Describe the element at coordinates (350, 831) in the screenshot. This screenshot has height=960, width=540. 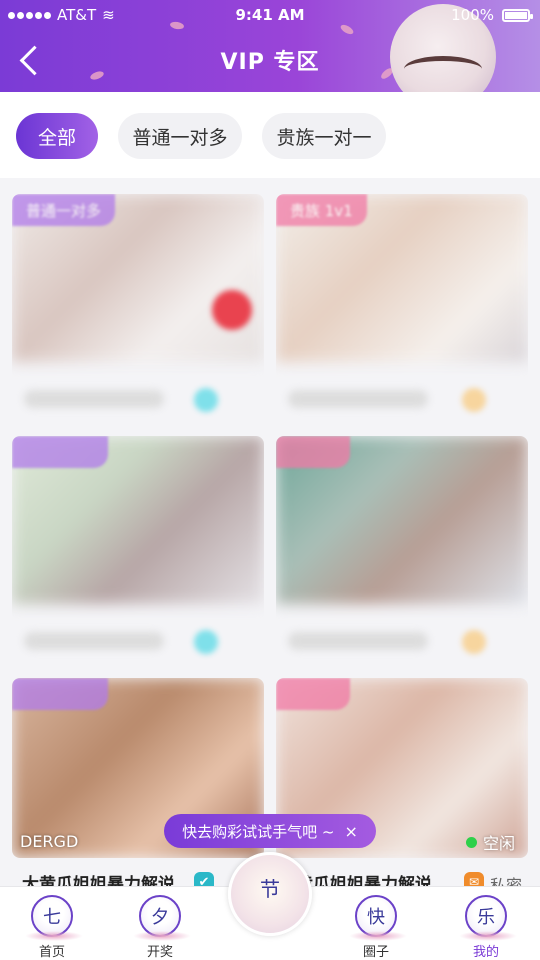
I see `close-icon: ×` at that location.